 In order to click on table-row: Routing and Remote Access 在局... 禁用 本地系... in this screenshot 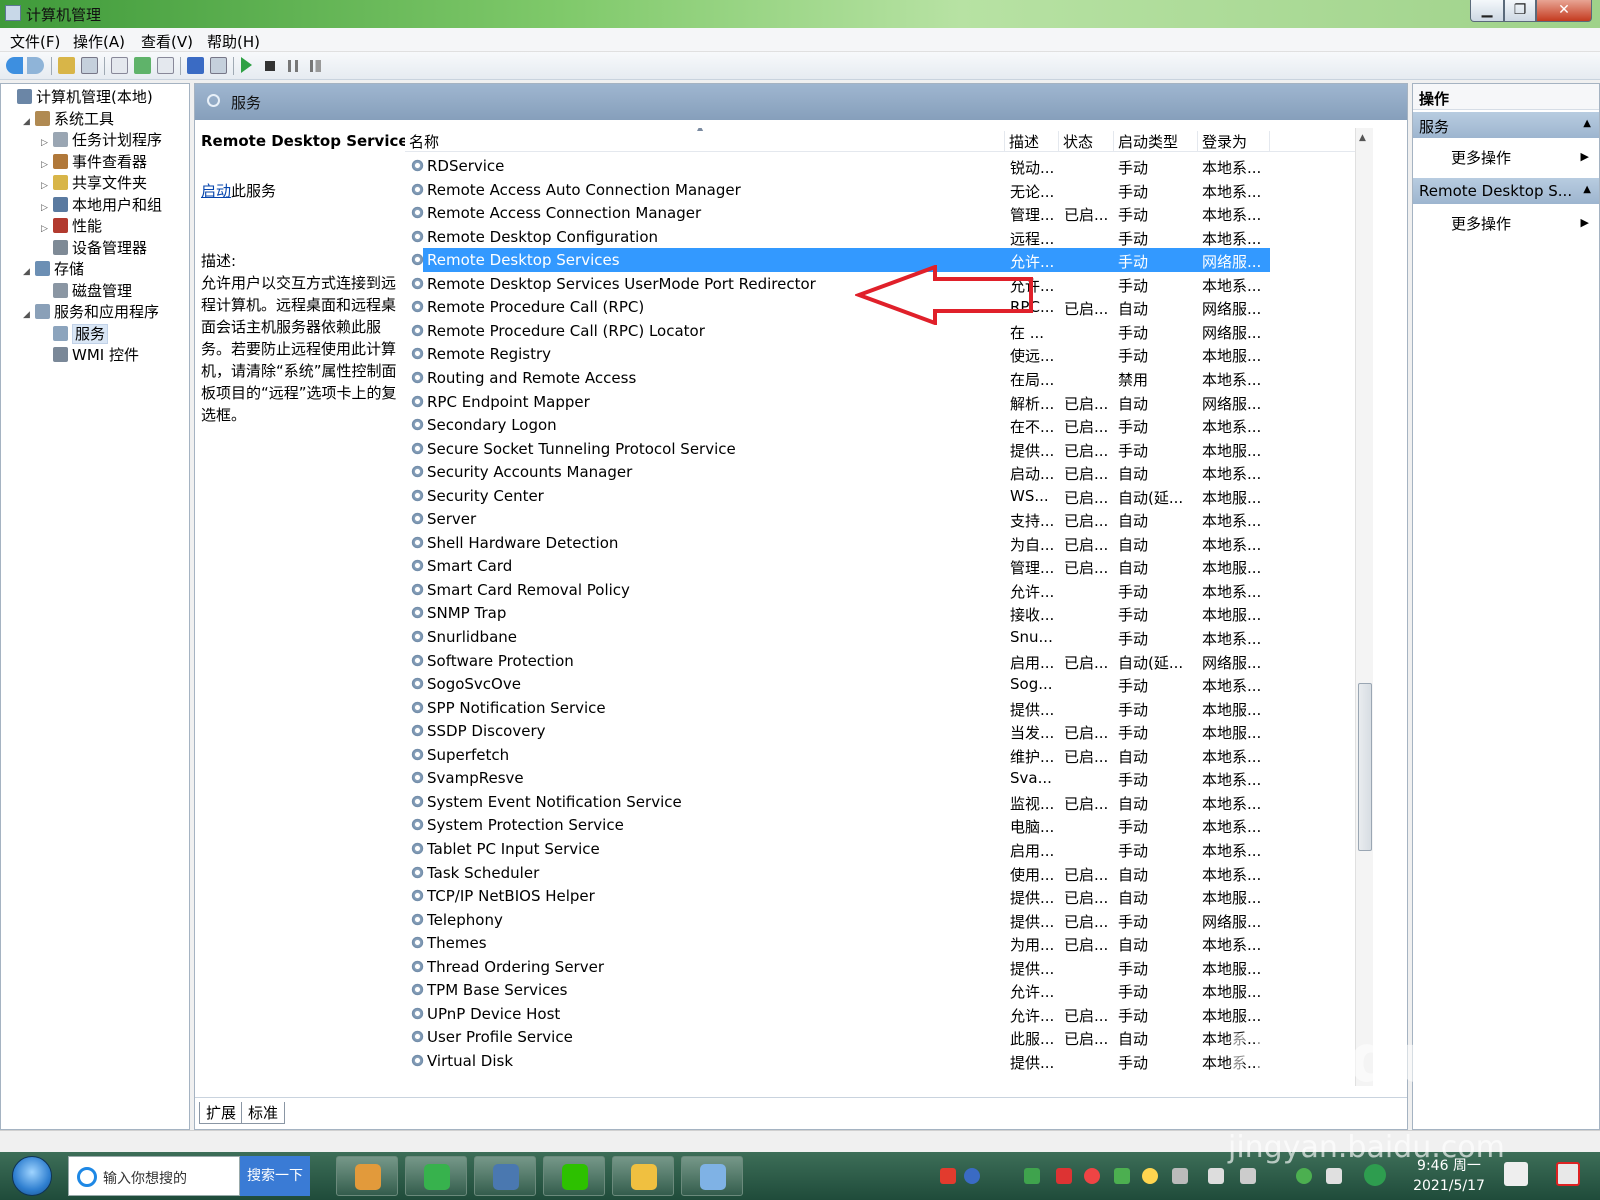, I will do `click(880, 378)`.